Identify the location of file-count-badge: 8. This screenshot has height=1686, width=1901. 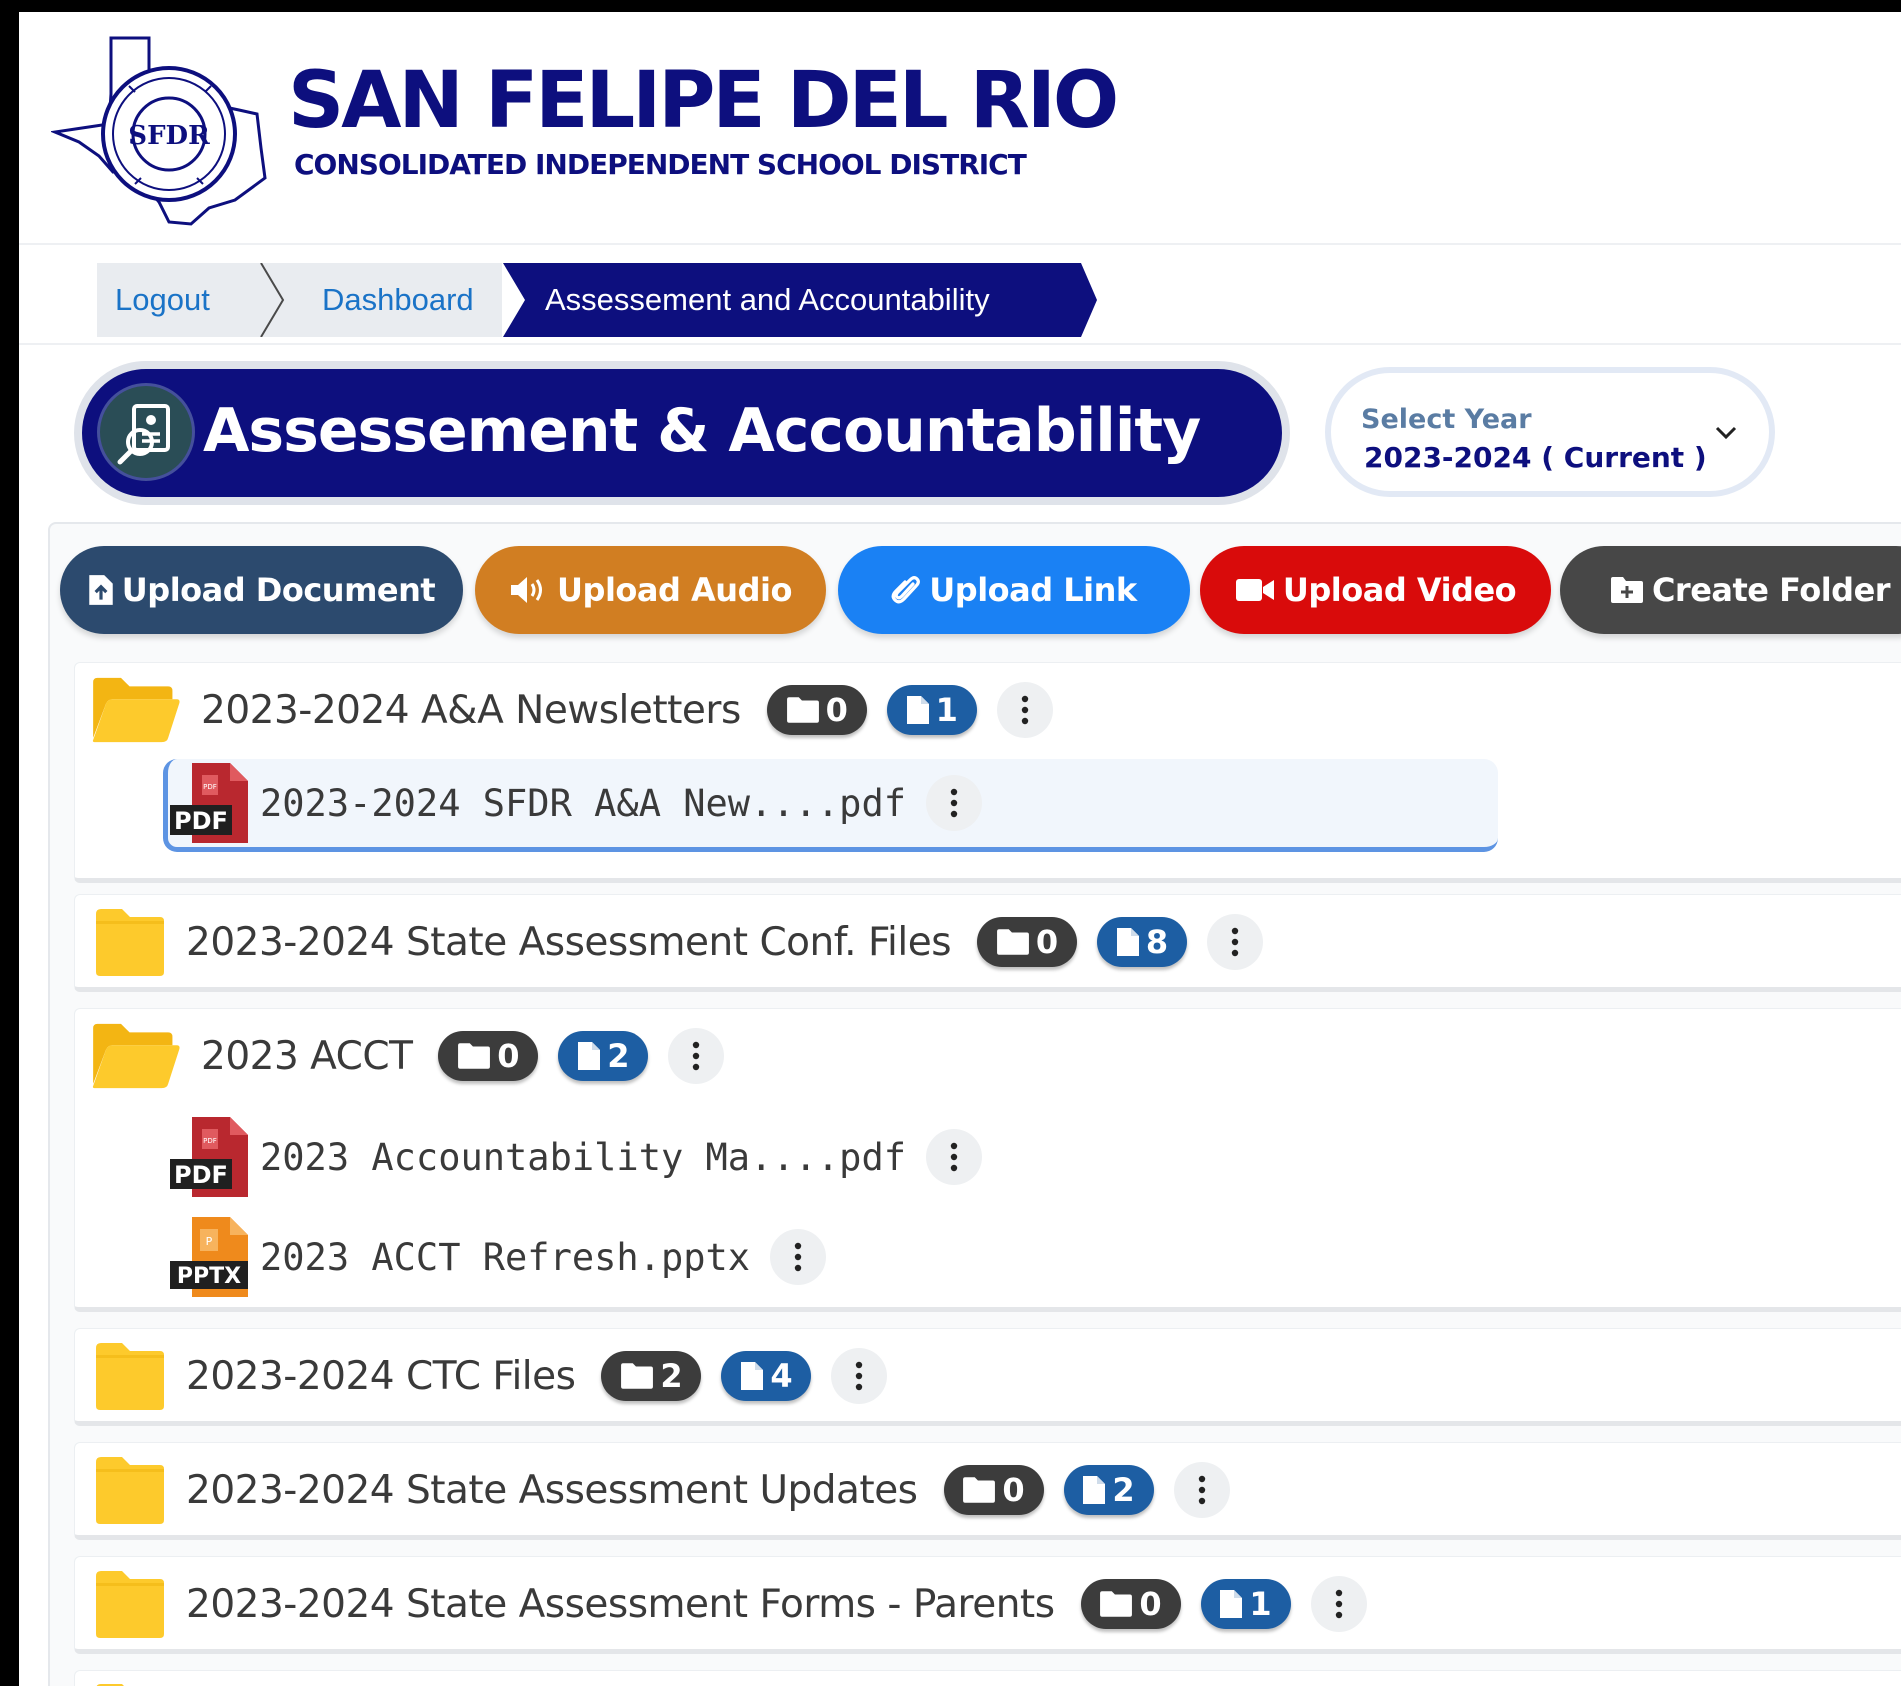
(1142, 942).